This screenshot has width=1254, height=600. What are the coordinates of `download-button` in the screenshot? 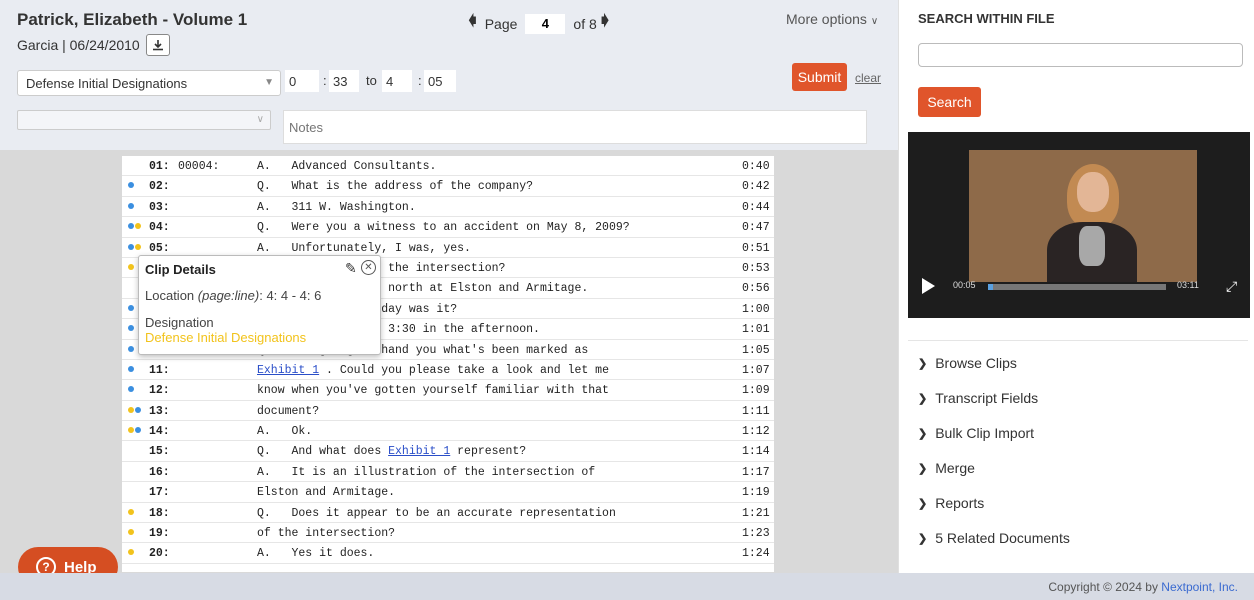 It's located at (157, 45).